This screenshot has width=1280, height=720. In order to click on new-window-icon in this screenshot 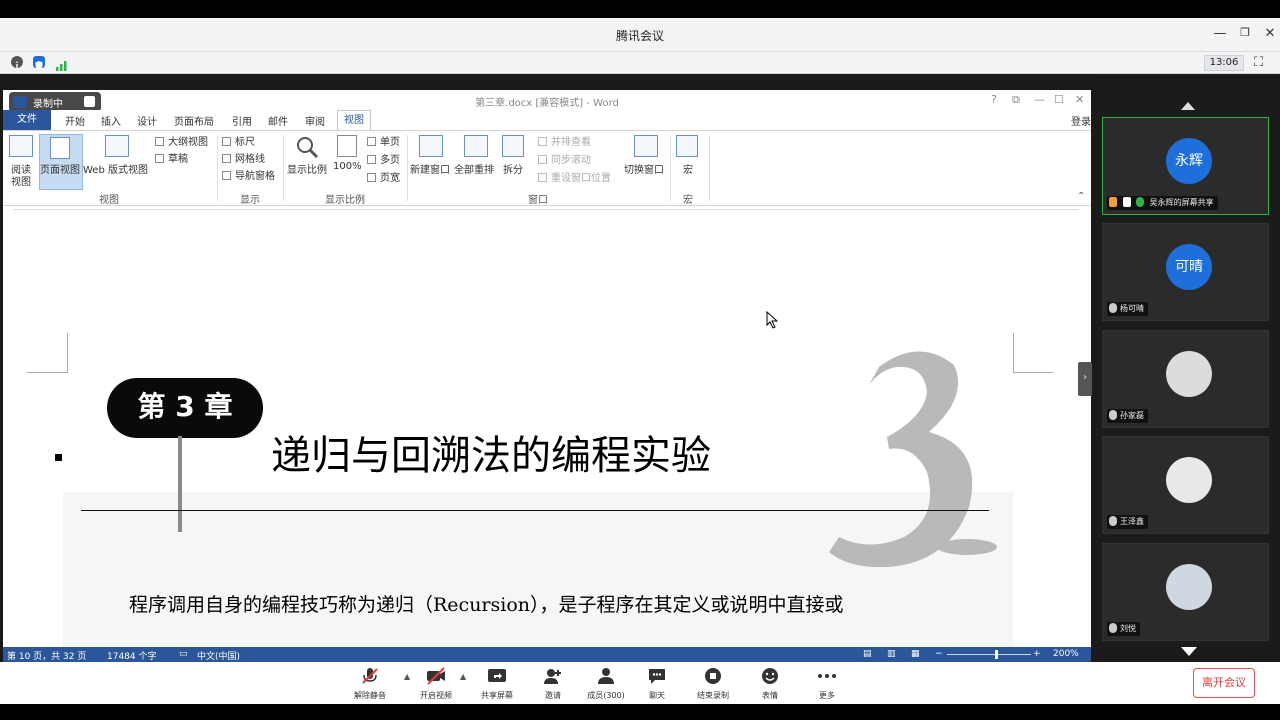, I will do `click(431, 146)`.